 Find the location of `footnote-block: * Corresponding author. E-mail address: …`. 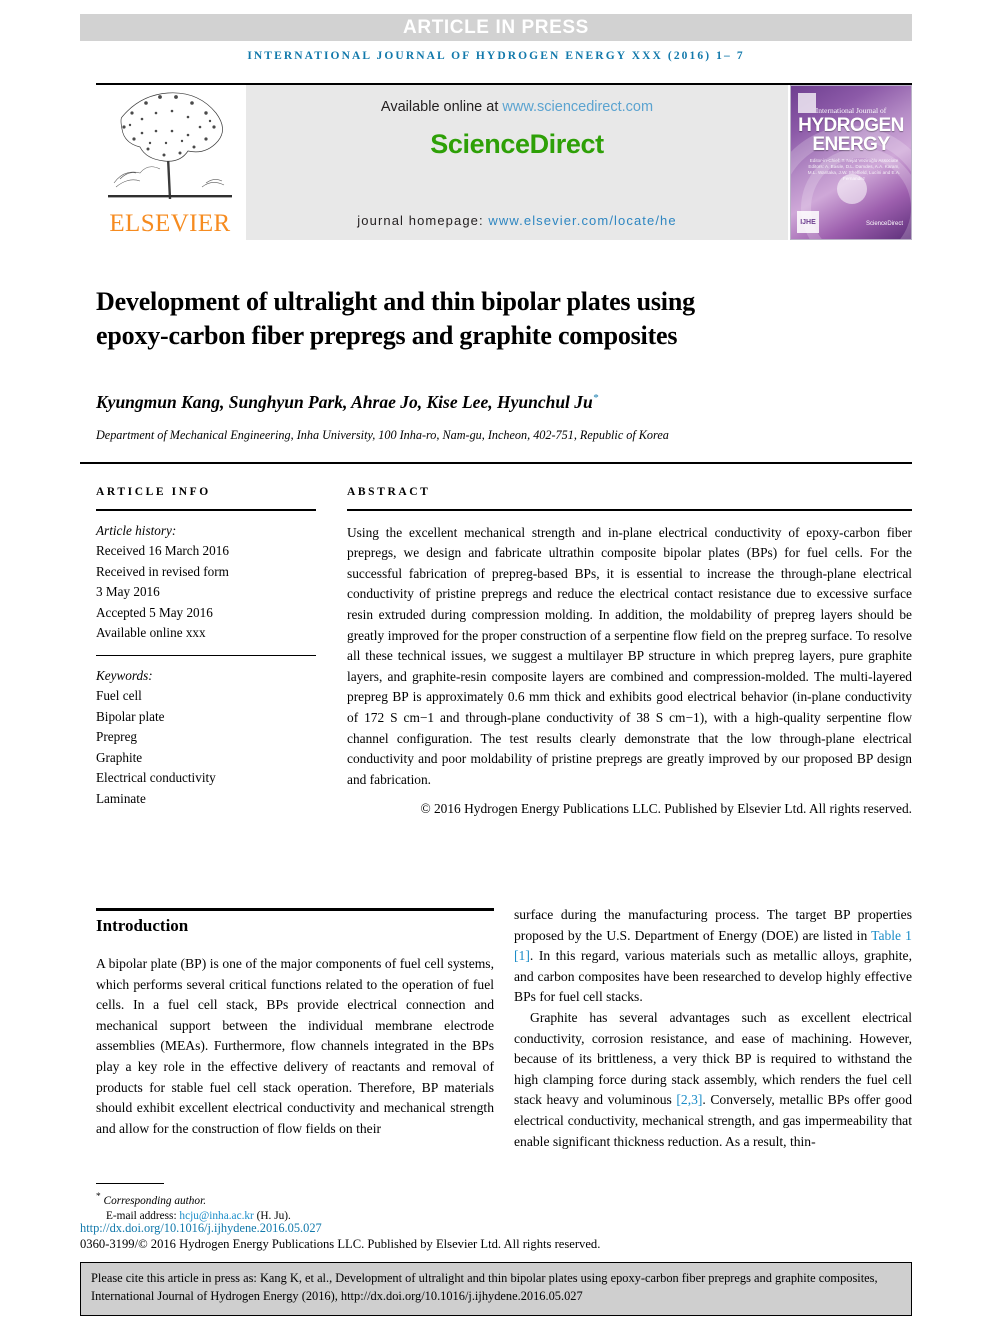

footnote-block: * Corresponding author. E-mail address: … is located at coordinates (306, 1207).